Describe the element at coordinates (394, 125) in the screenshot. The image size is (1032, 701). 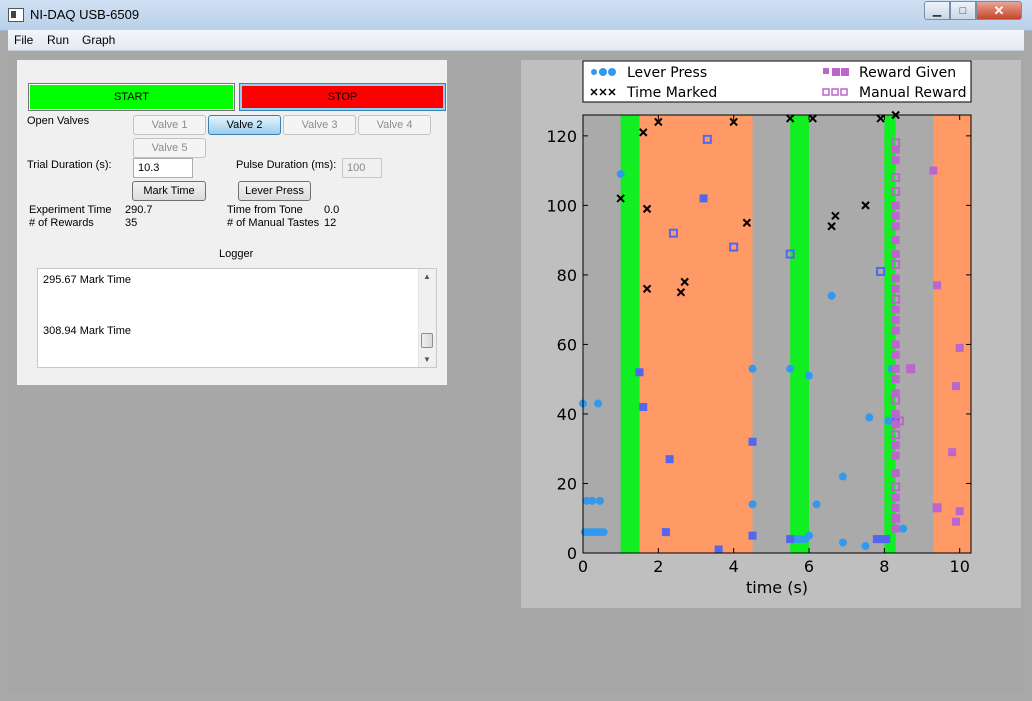
I see `valve-4-button: Valve 4` at that location.